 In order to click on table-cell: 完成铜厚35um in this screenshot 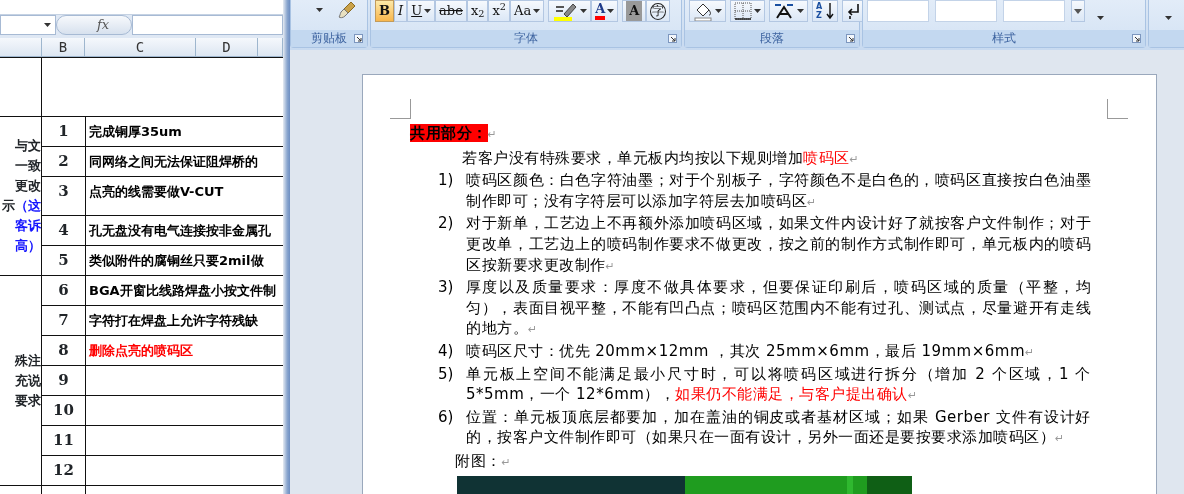, I will do `click(184, 131)`.